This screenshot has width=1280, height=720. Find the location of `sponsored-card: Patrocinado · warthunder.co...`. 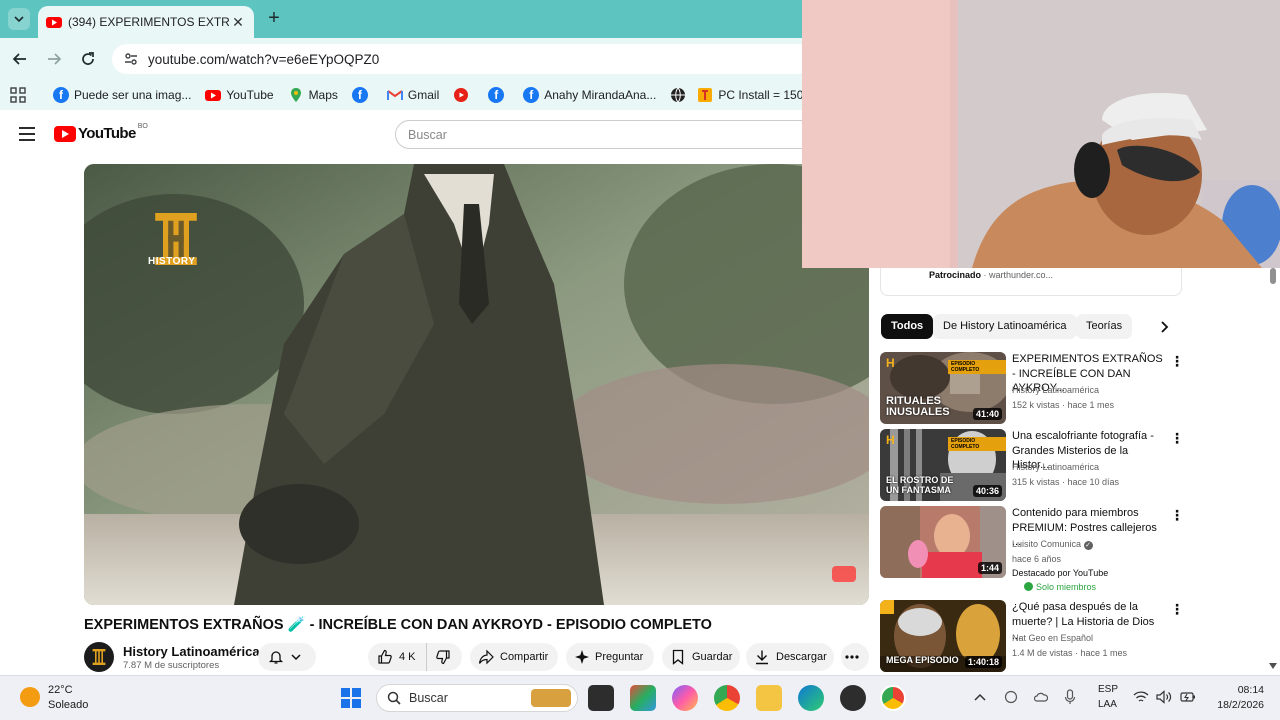

sponsored-card: Patrocinado · warthunder.co... is located at coordinates (1031, 281).